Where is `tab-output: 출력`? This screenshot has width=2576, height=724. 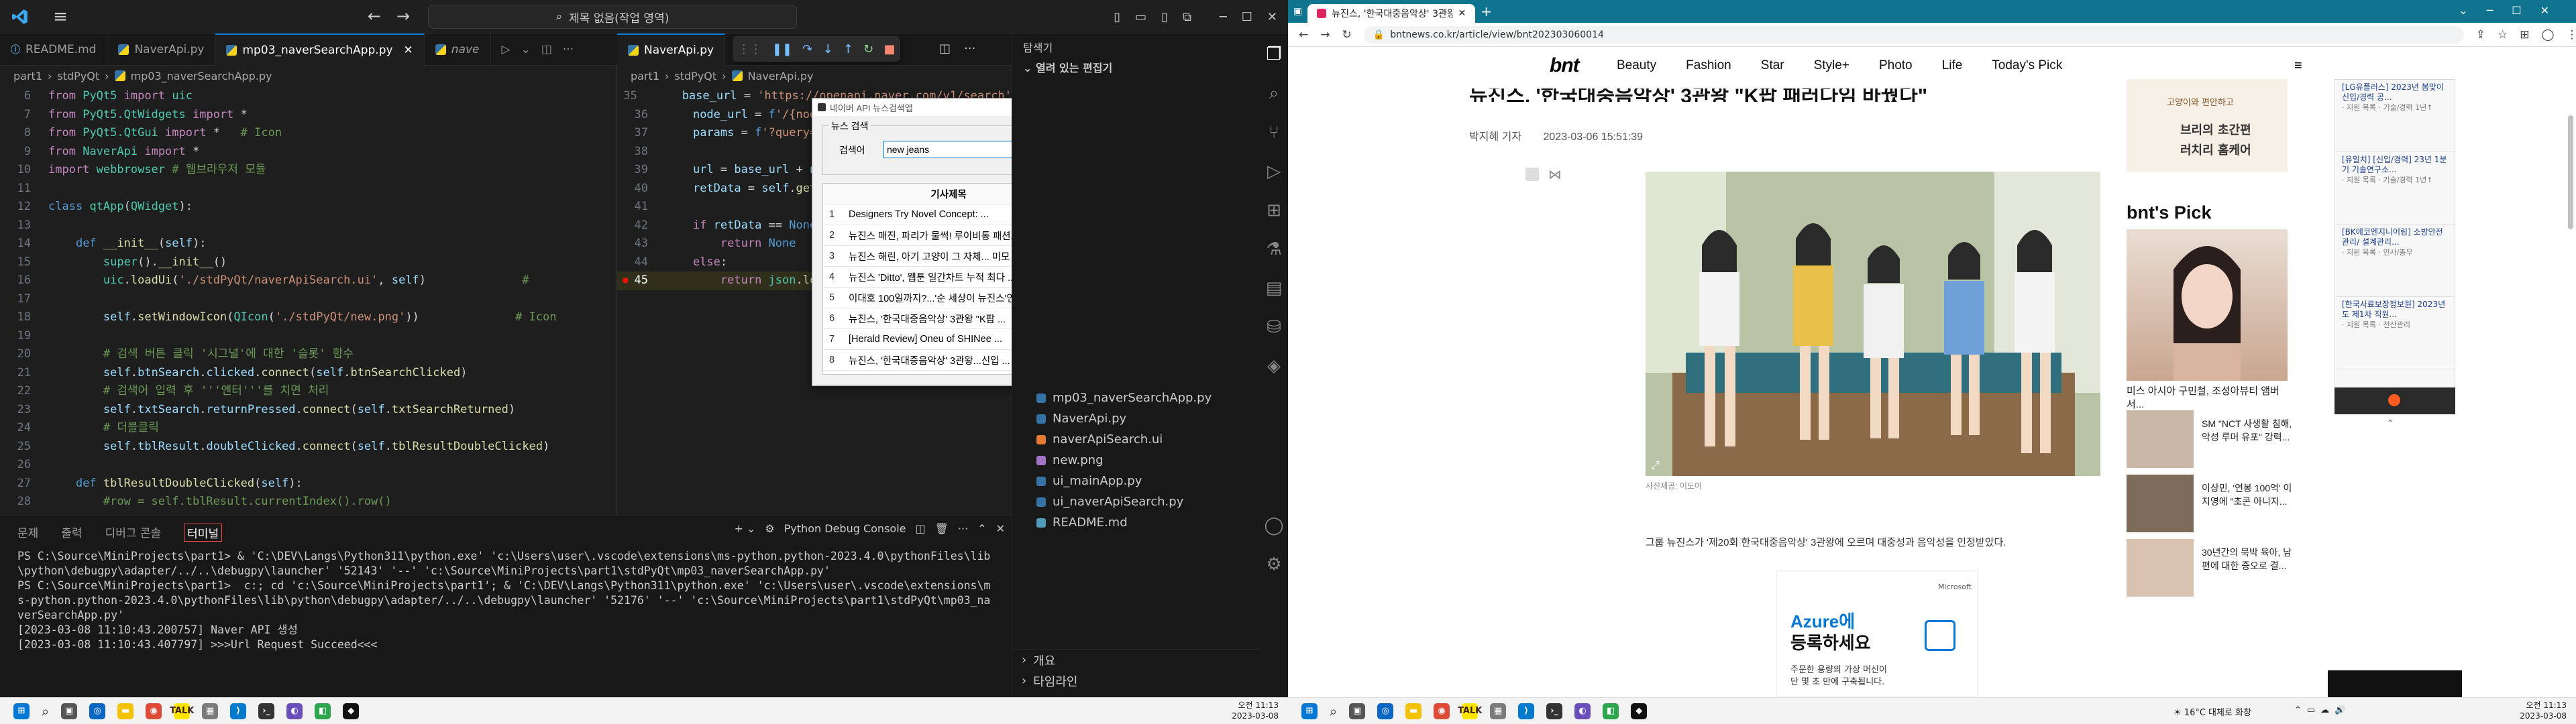
tab-output: 출력 is located at coordinates (71, 533).